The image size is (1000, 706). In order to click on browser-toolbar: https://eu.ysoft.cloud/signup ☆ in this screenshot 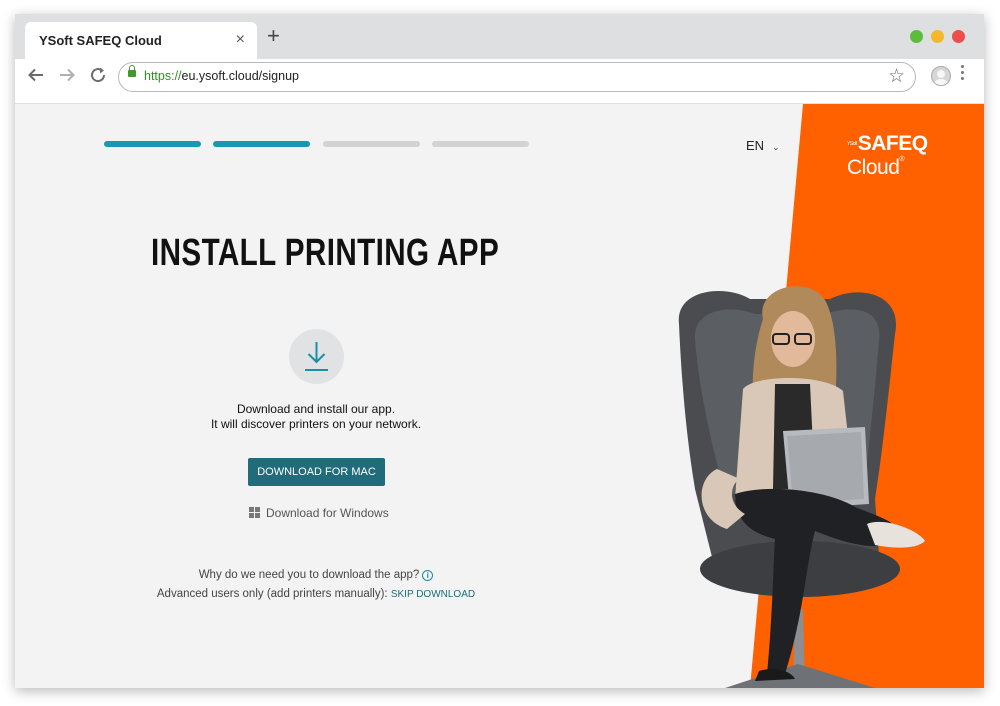, I will do `click(499, 81)`.